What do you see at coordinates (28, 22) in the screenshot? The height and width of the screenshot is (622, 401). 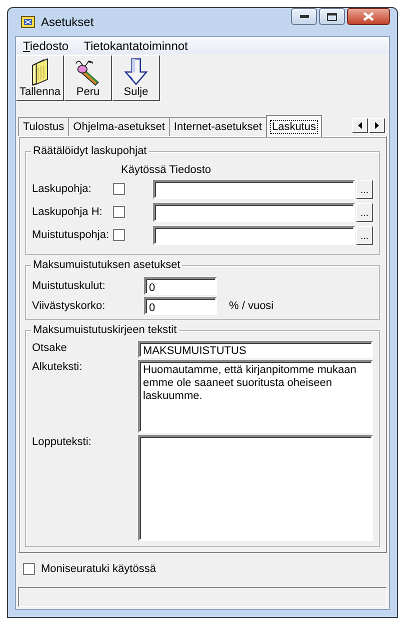 I see `app-icon` at bounding box center [28, 22].